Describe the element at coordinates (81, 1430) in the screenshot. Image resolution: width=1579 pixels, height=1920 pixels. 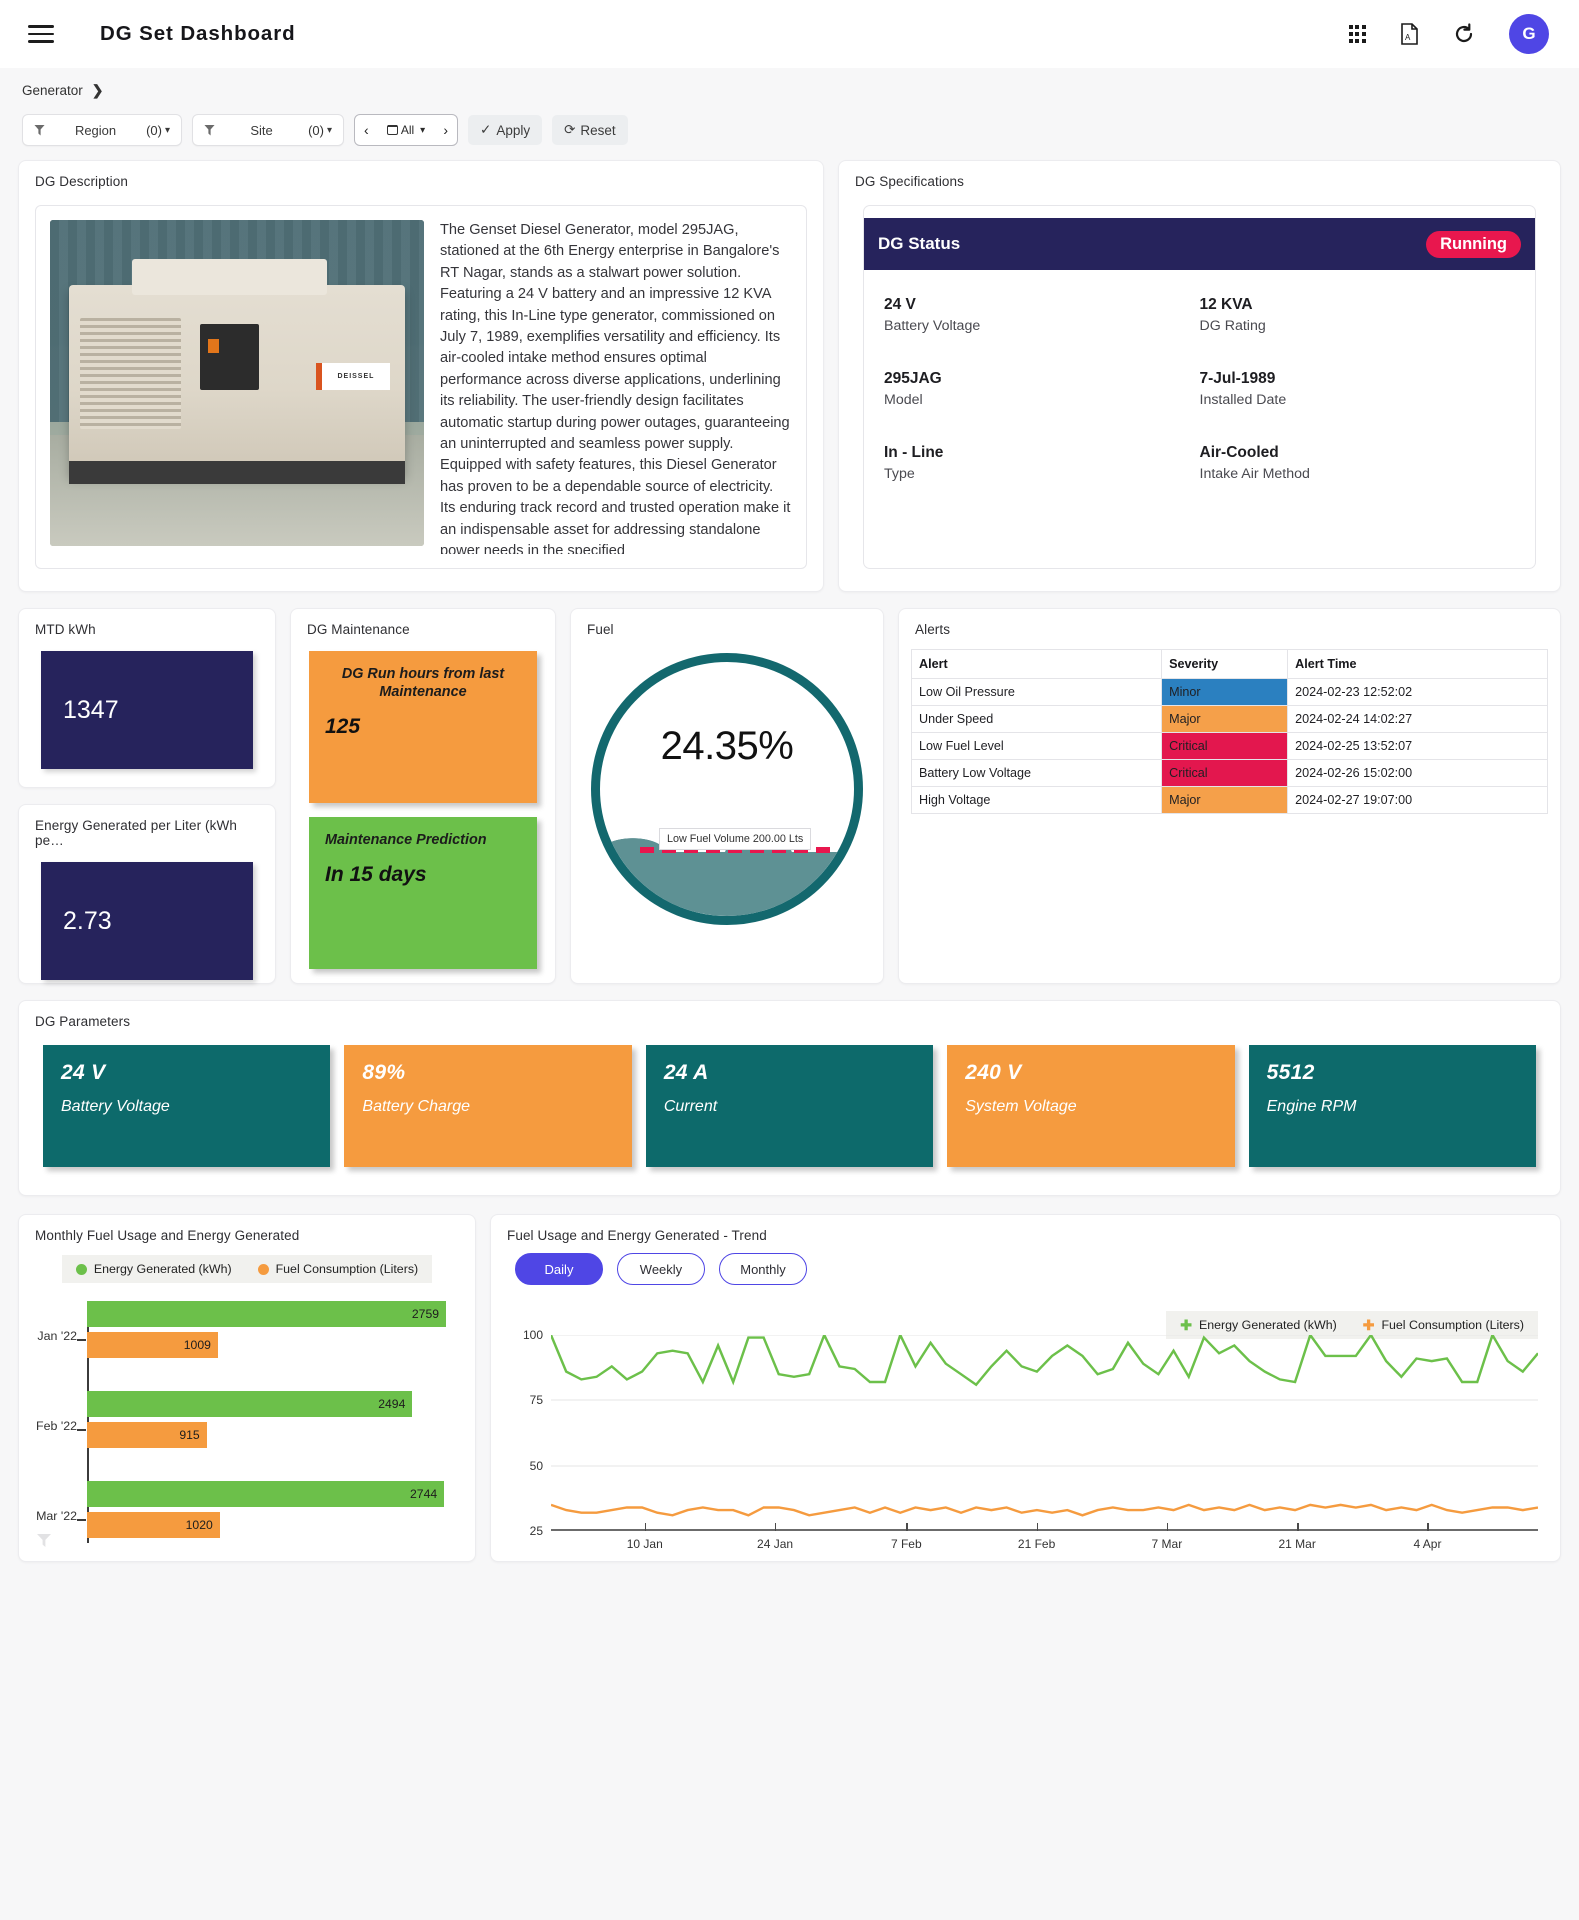
I see `axis-tick` at that location.